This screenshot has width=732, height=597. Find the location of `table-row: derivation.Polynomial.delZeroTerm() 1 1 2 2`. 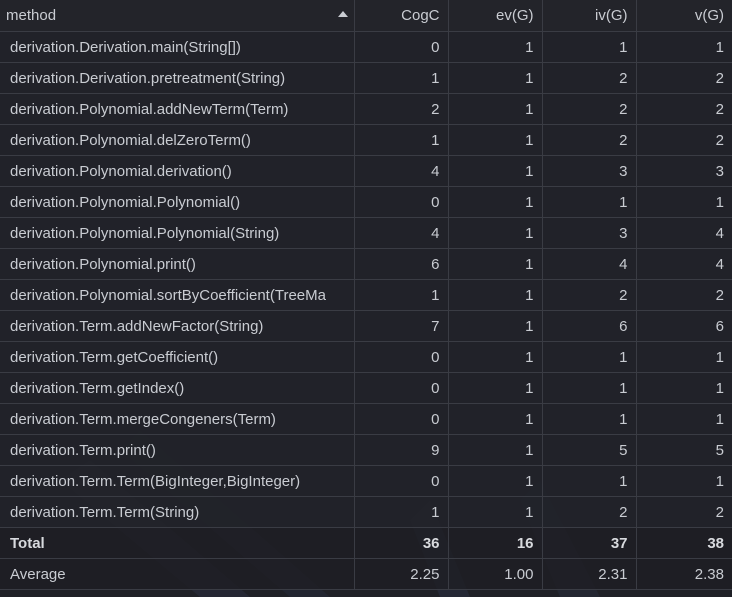

table-row: derivation.Polynomial.delZeroTerm() 1 1 2 2 is located at coordinates (366, 140).